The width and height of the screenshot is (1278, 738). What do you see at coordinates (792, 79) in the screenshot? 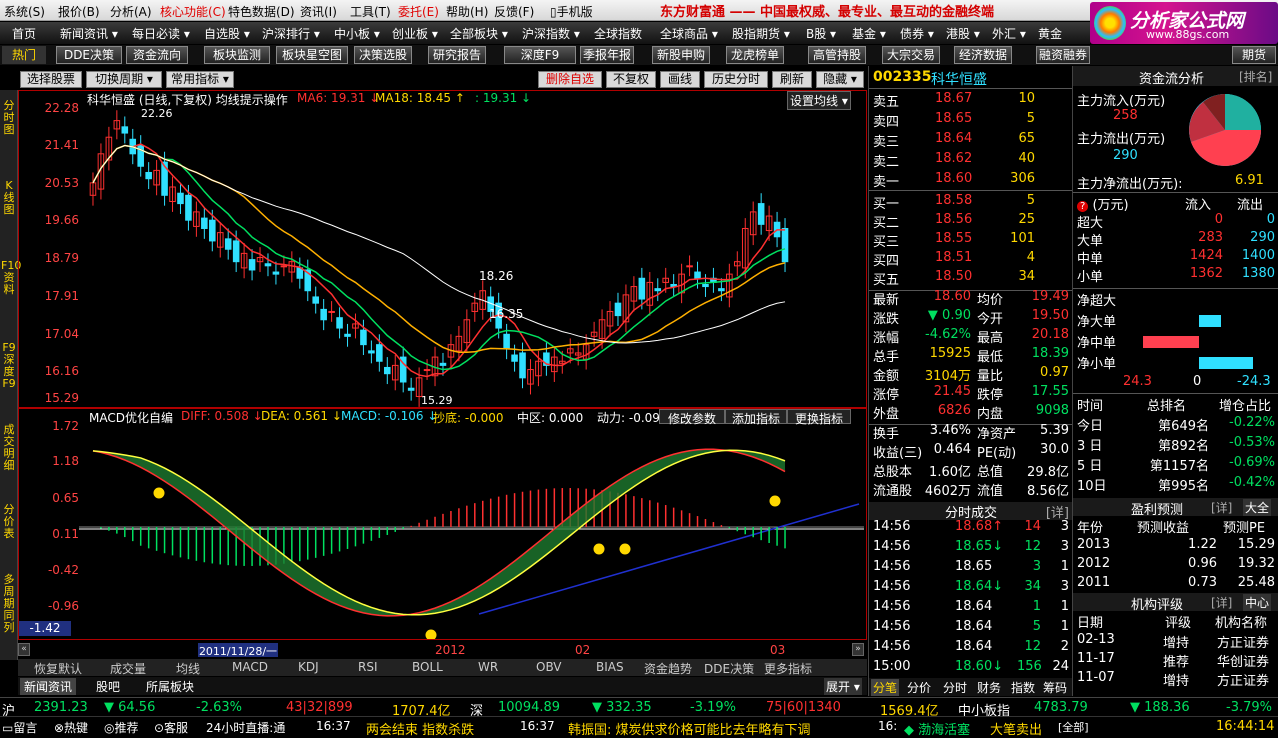
I see `refresh-button: 刷新` at bounding box center [792, 79].